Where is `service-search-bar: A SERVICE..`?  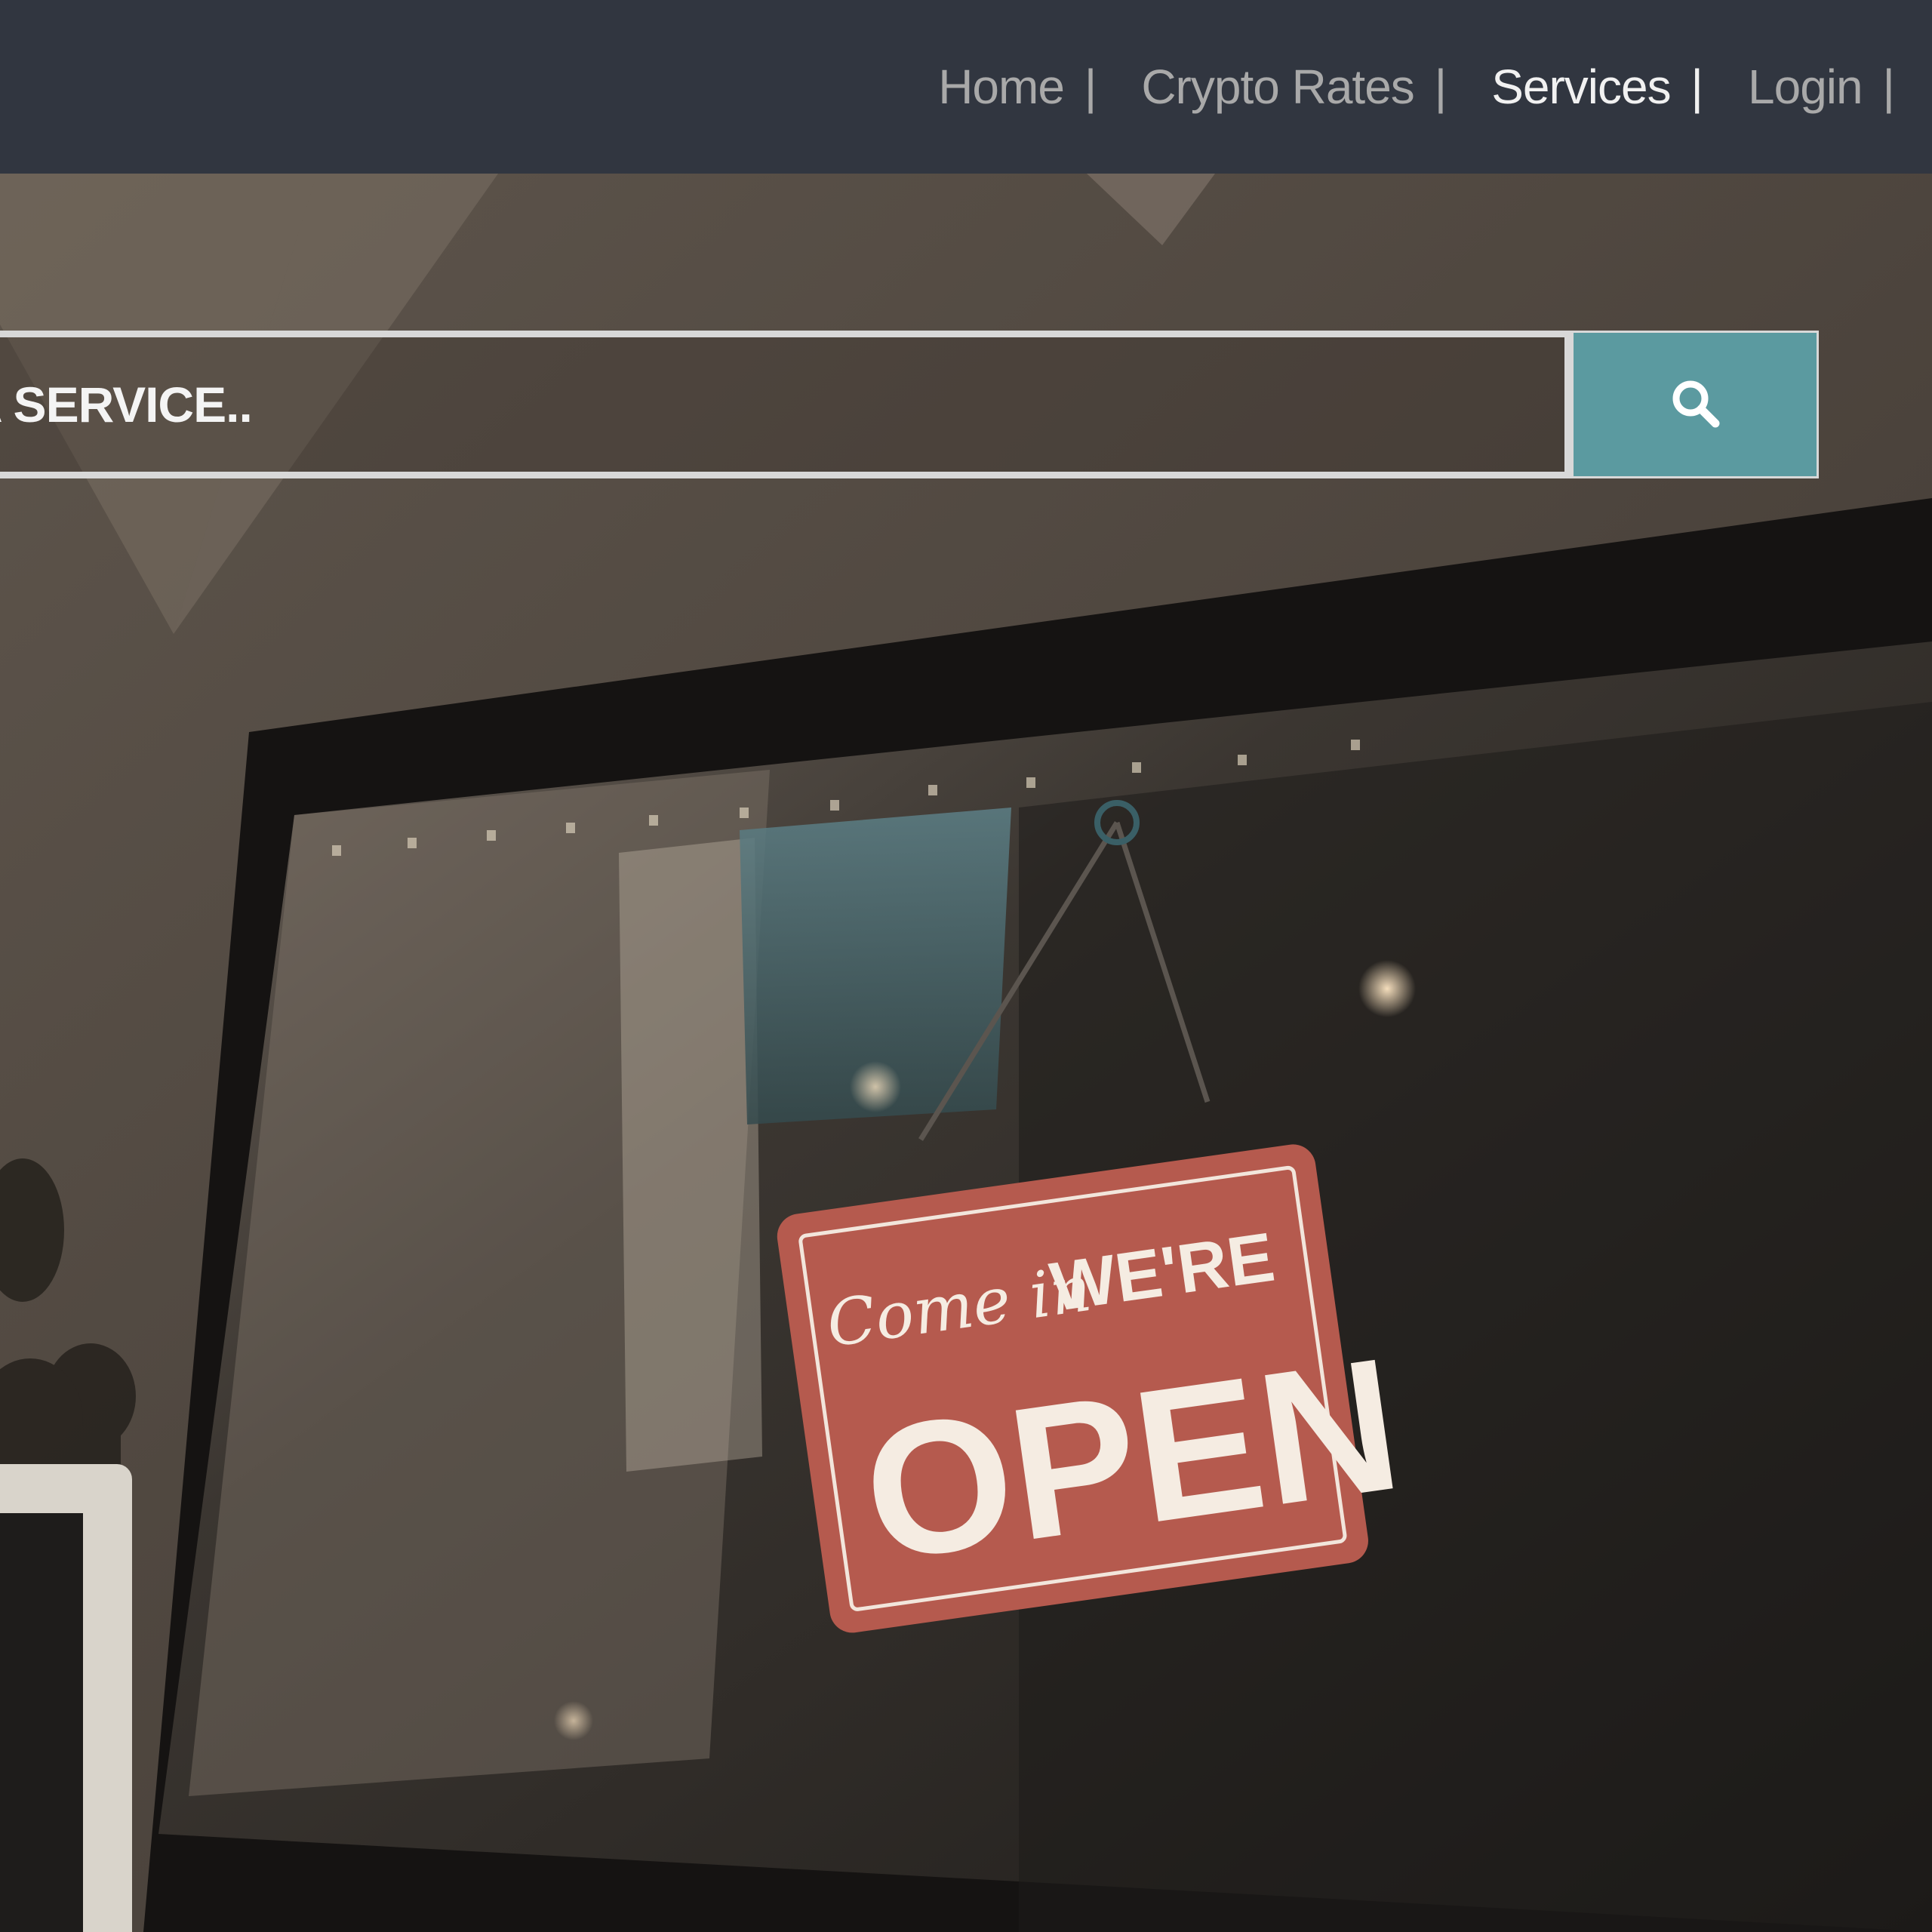 service-search-bar: A SERVICE.. is located at coordinates (909, 404).